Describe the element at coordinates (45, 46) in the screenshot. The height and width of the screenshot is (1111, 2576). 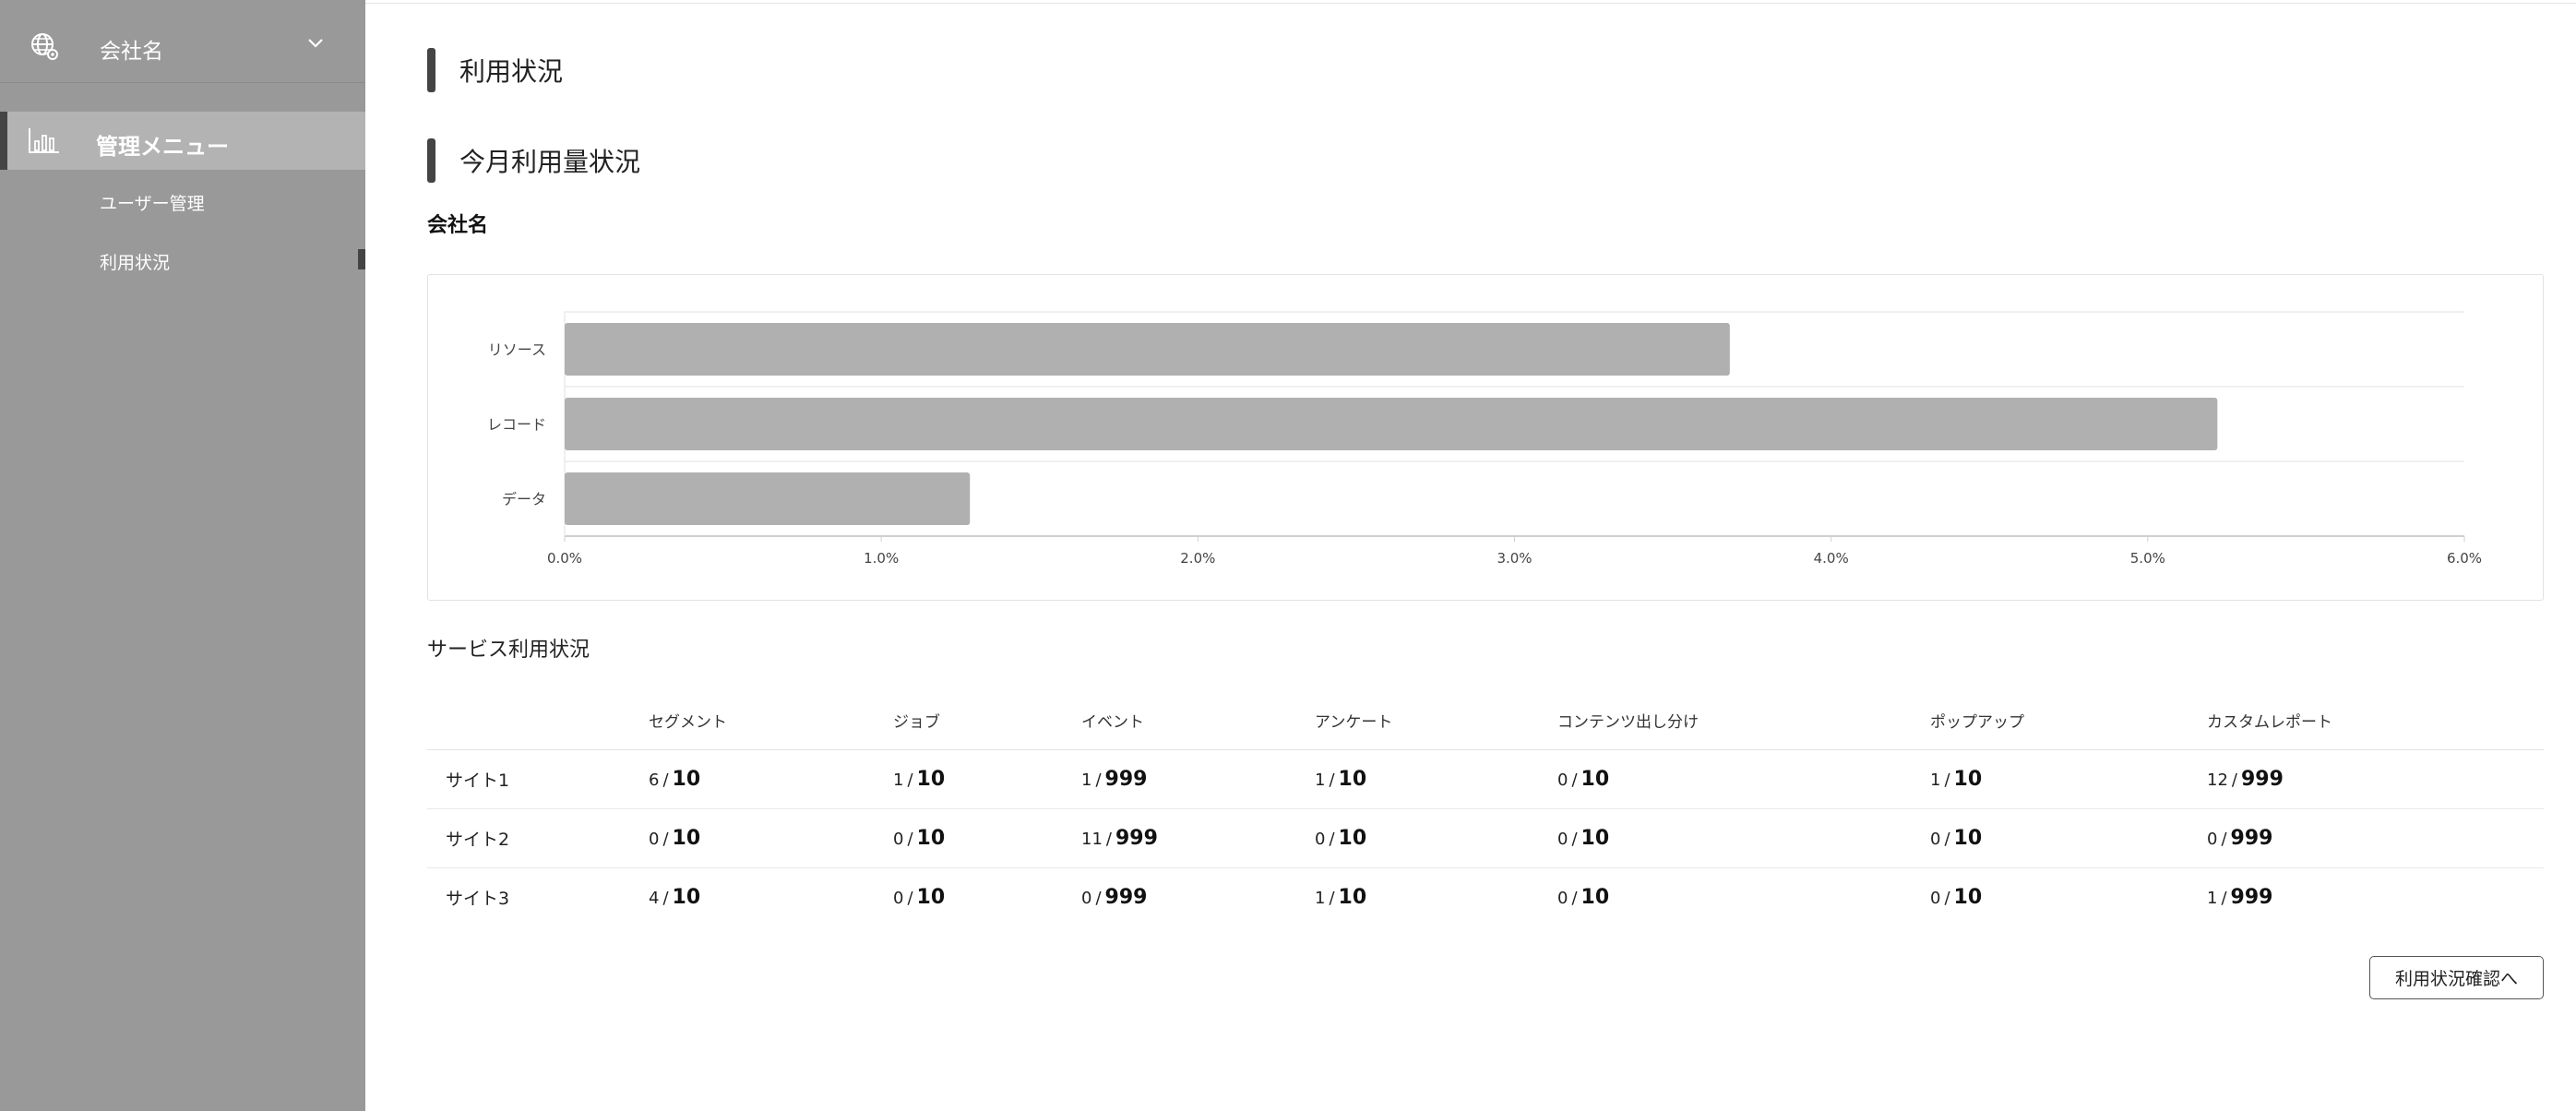
I see `globe-icon` at that location.